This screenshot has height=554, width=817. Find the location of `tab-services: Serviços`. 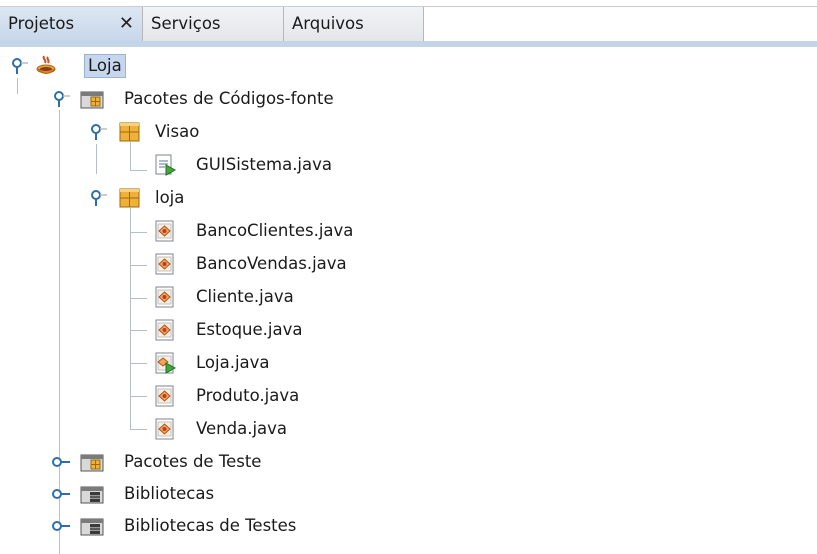

tab-services: Serviços is located at coordinates (213, 24).